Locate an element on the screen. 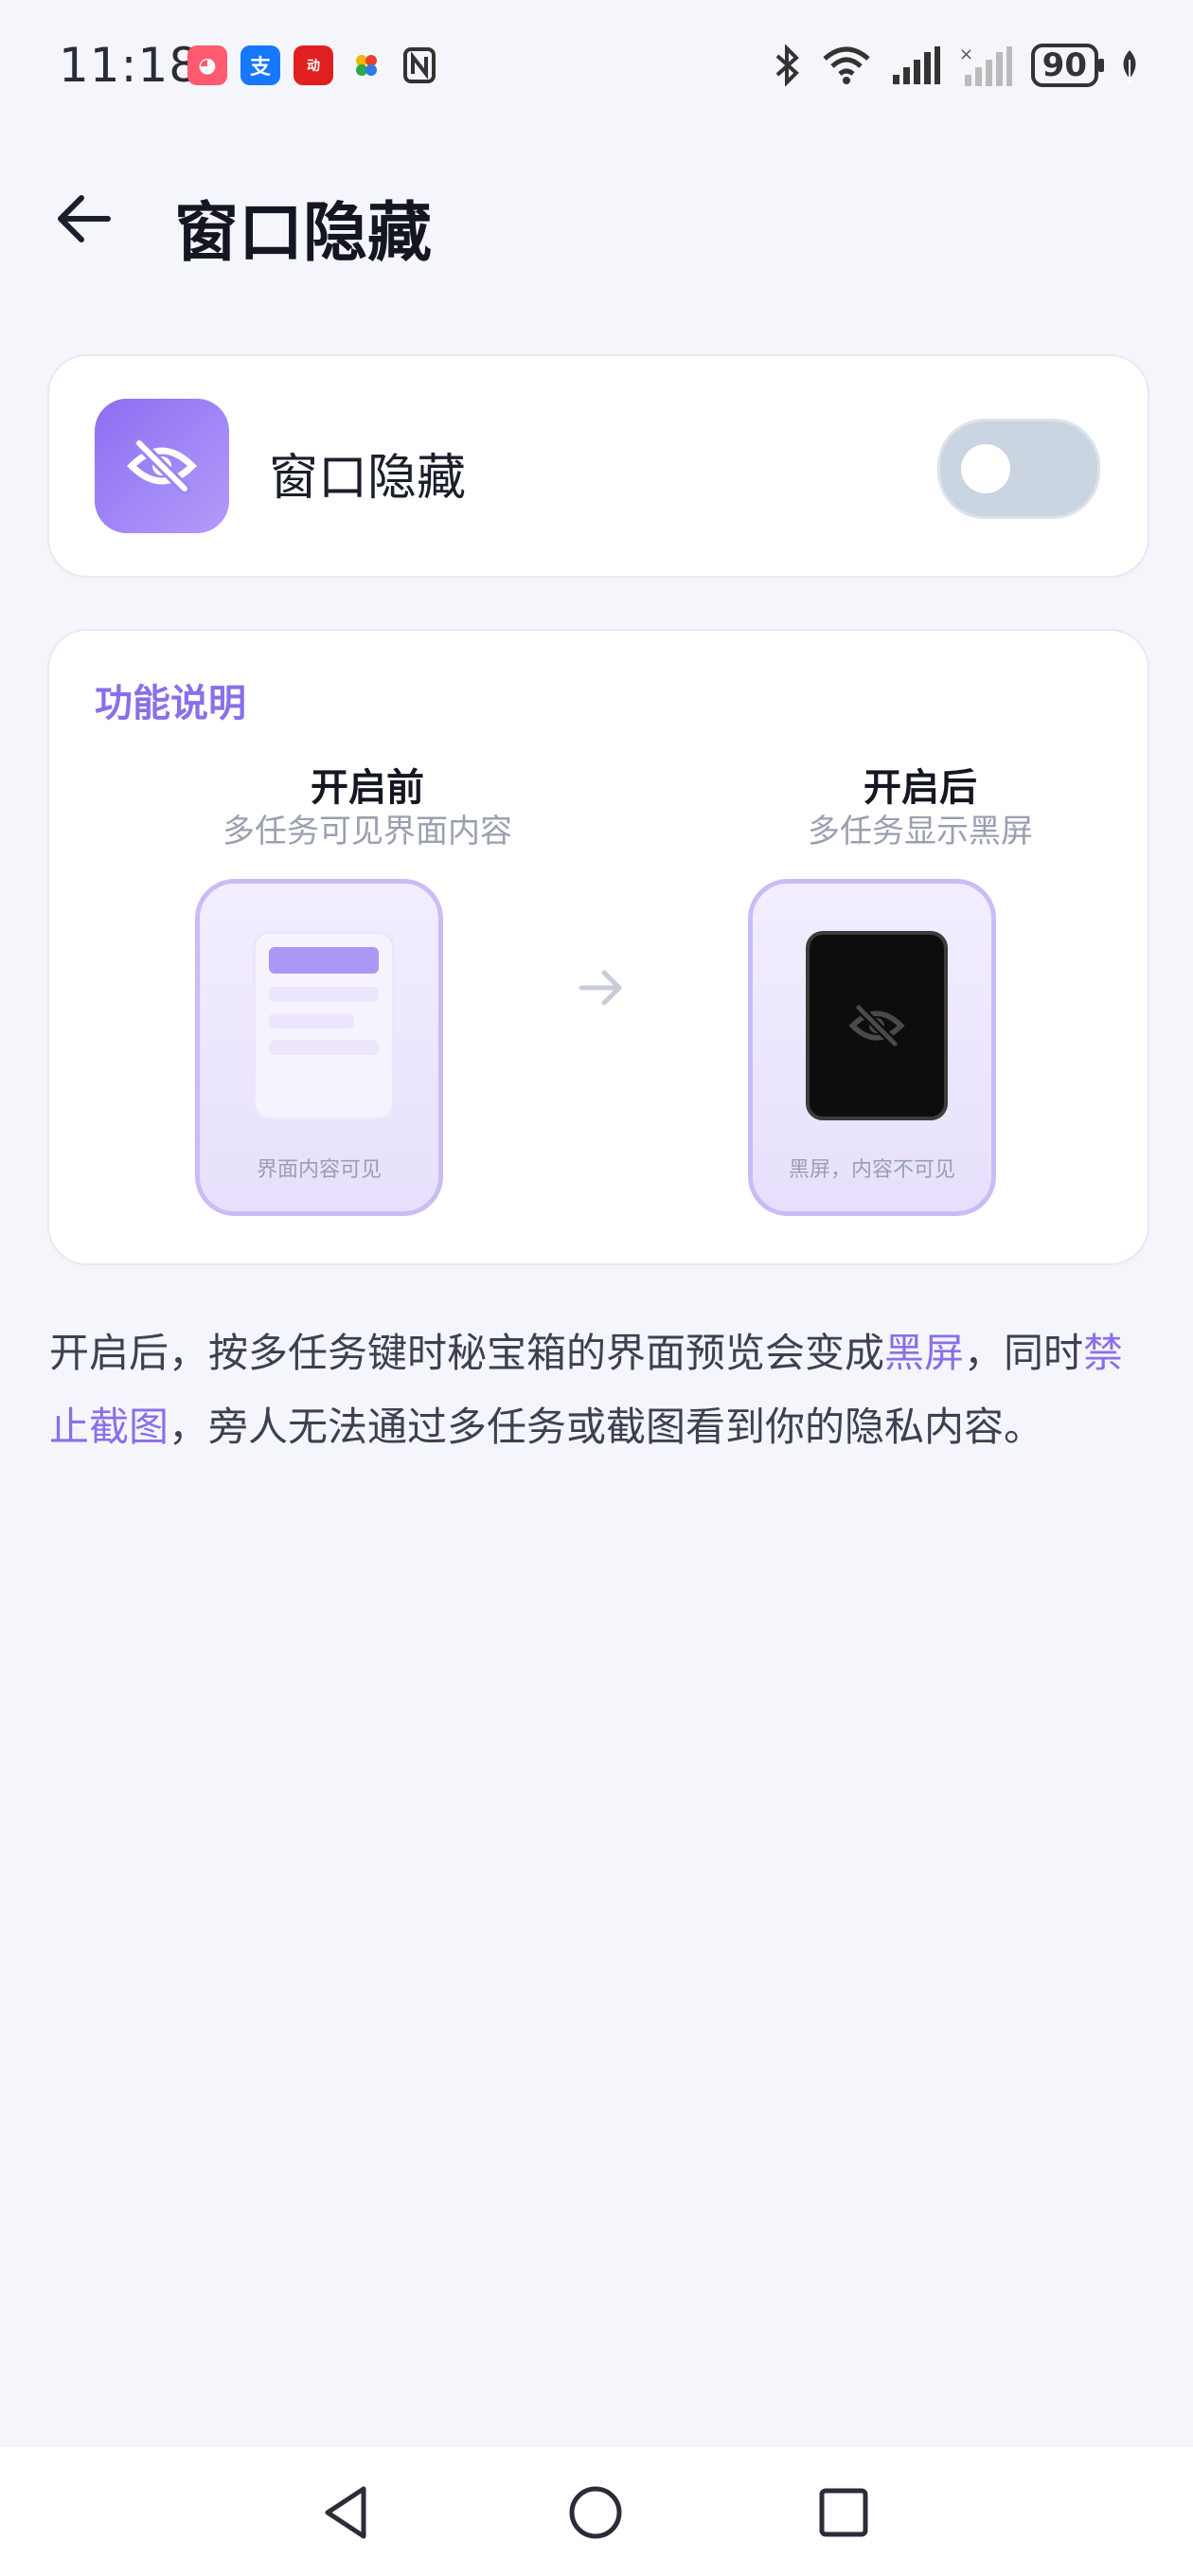 This screenshot has height=2576, width=1193. app-icon-3: 动 is located at coordinates (313, 65).